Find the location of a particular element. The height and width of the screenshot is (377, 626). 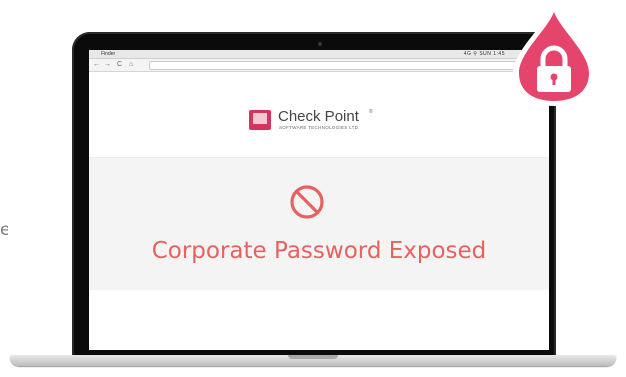

address-bar is located at coordinates (340, 65).